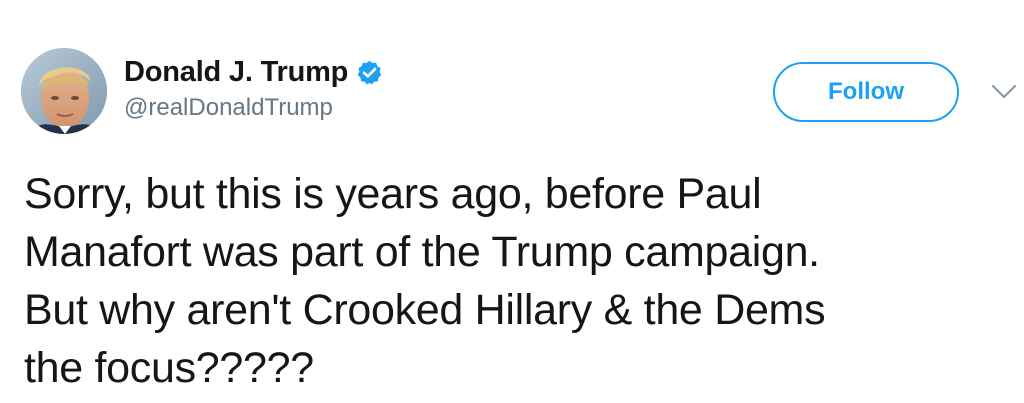  Describe the element at coordinates (369, 72) in the screenshot. I see `verified-badge-icon` at that location.